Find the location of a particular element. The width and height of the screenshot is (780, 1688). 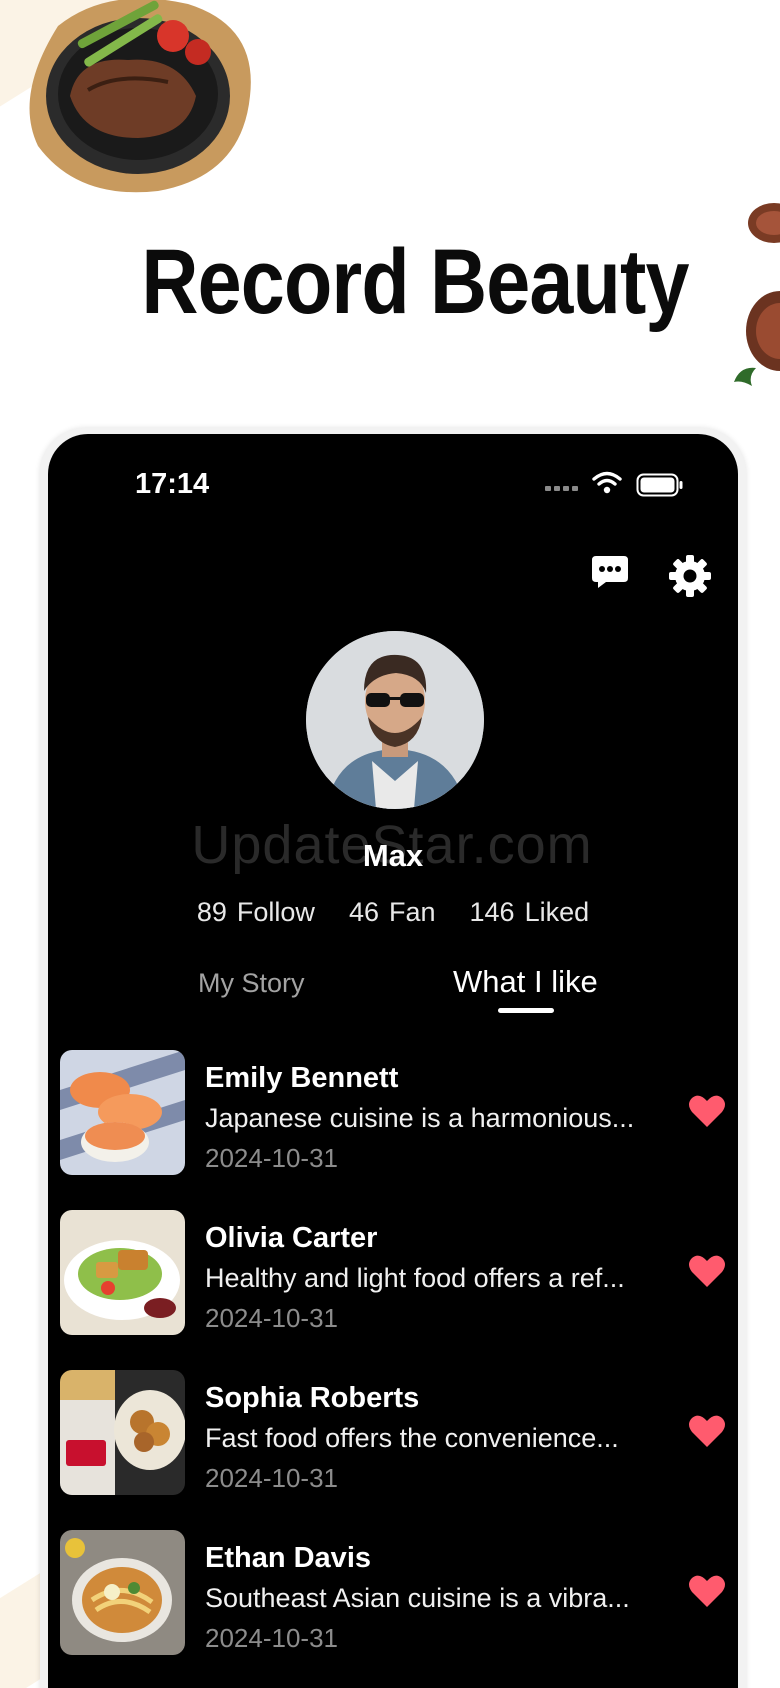

tab-my-story: My Story is located at coordinates (251, 983).